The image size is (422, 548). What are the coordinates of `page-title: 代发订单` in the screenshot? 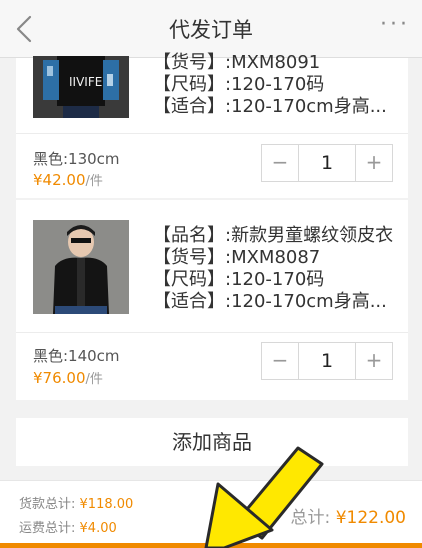 It's located at (211, 30).